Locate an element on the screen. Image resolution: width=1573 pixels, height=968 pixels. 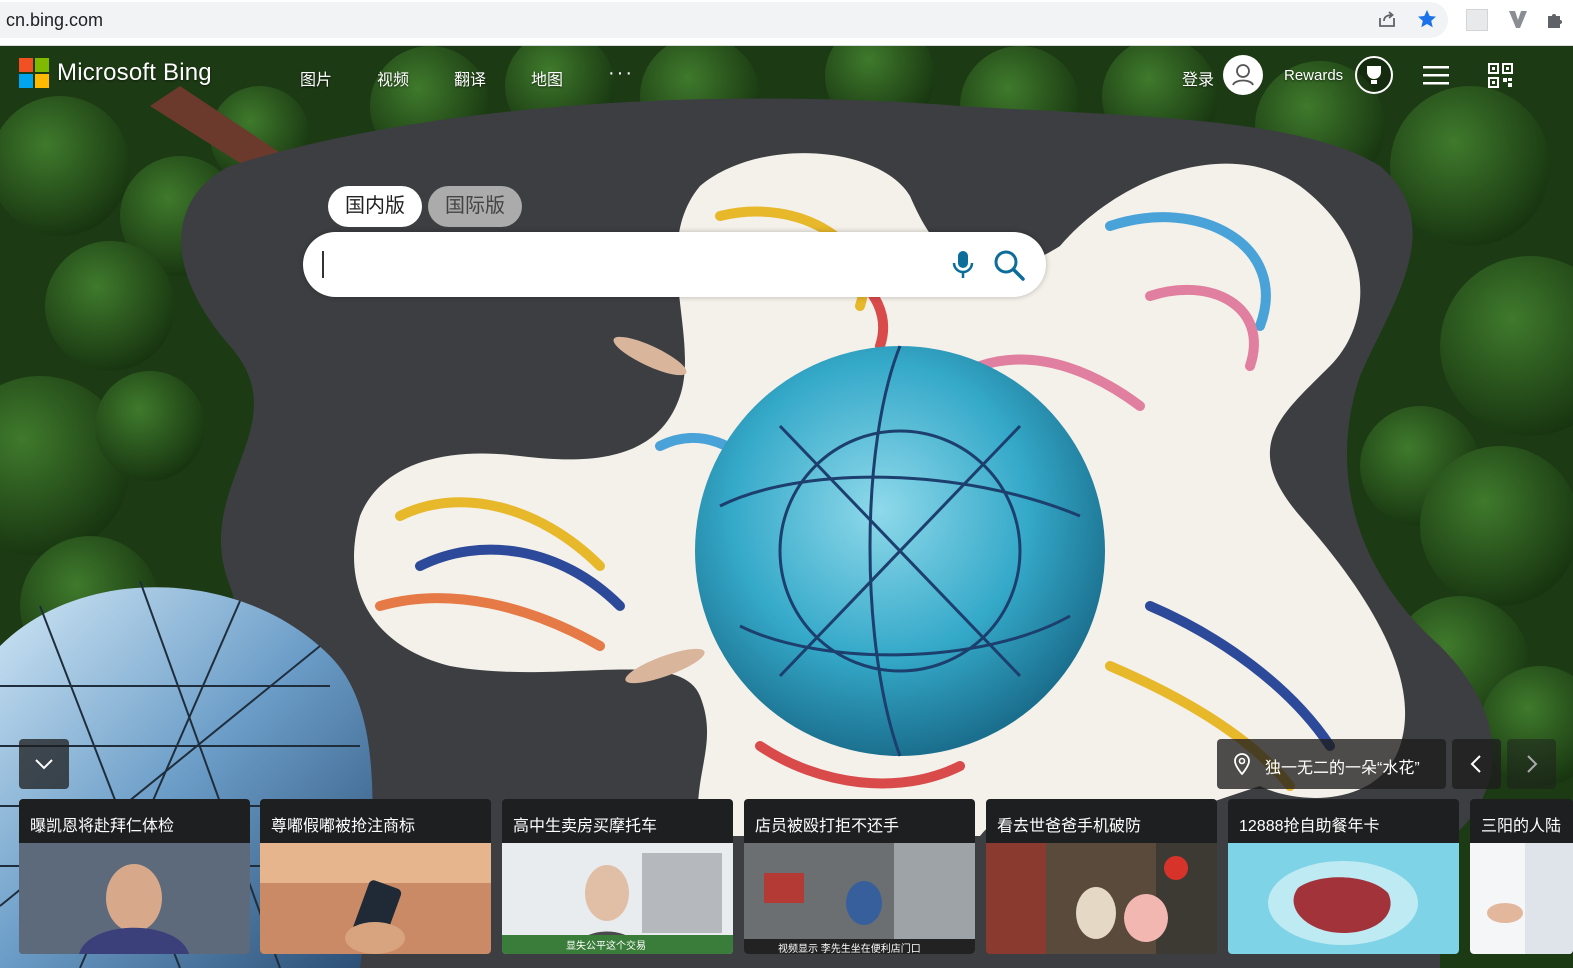
extension-icon is located at coordinates (1477, 20).